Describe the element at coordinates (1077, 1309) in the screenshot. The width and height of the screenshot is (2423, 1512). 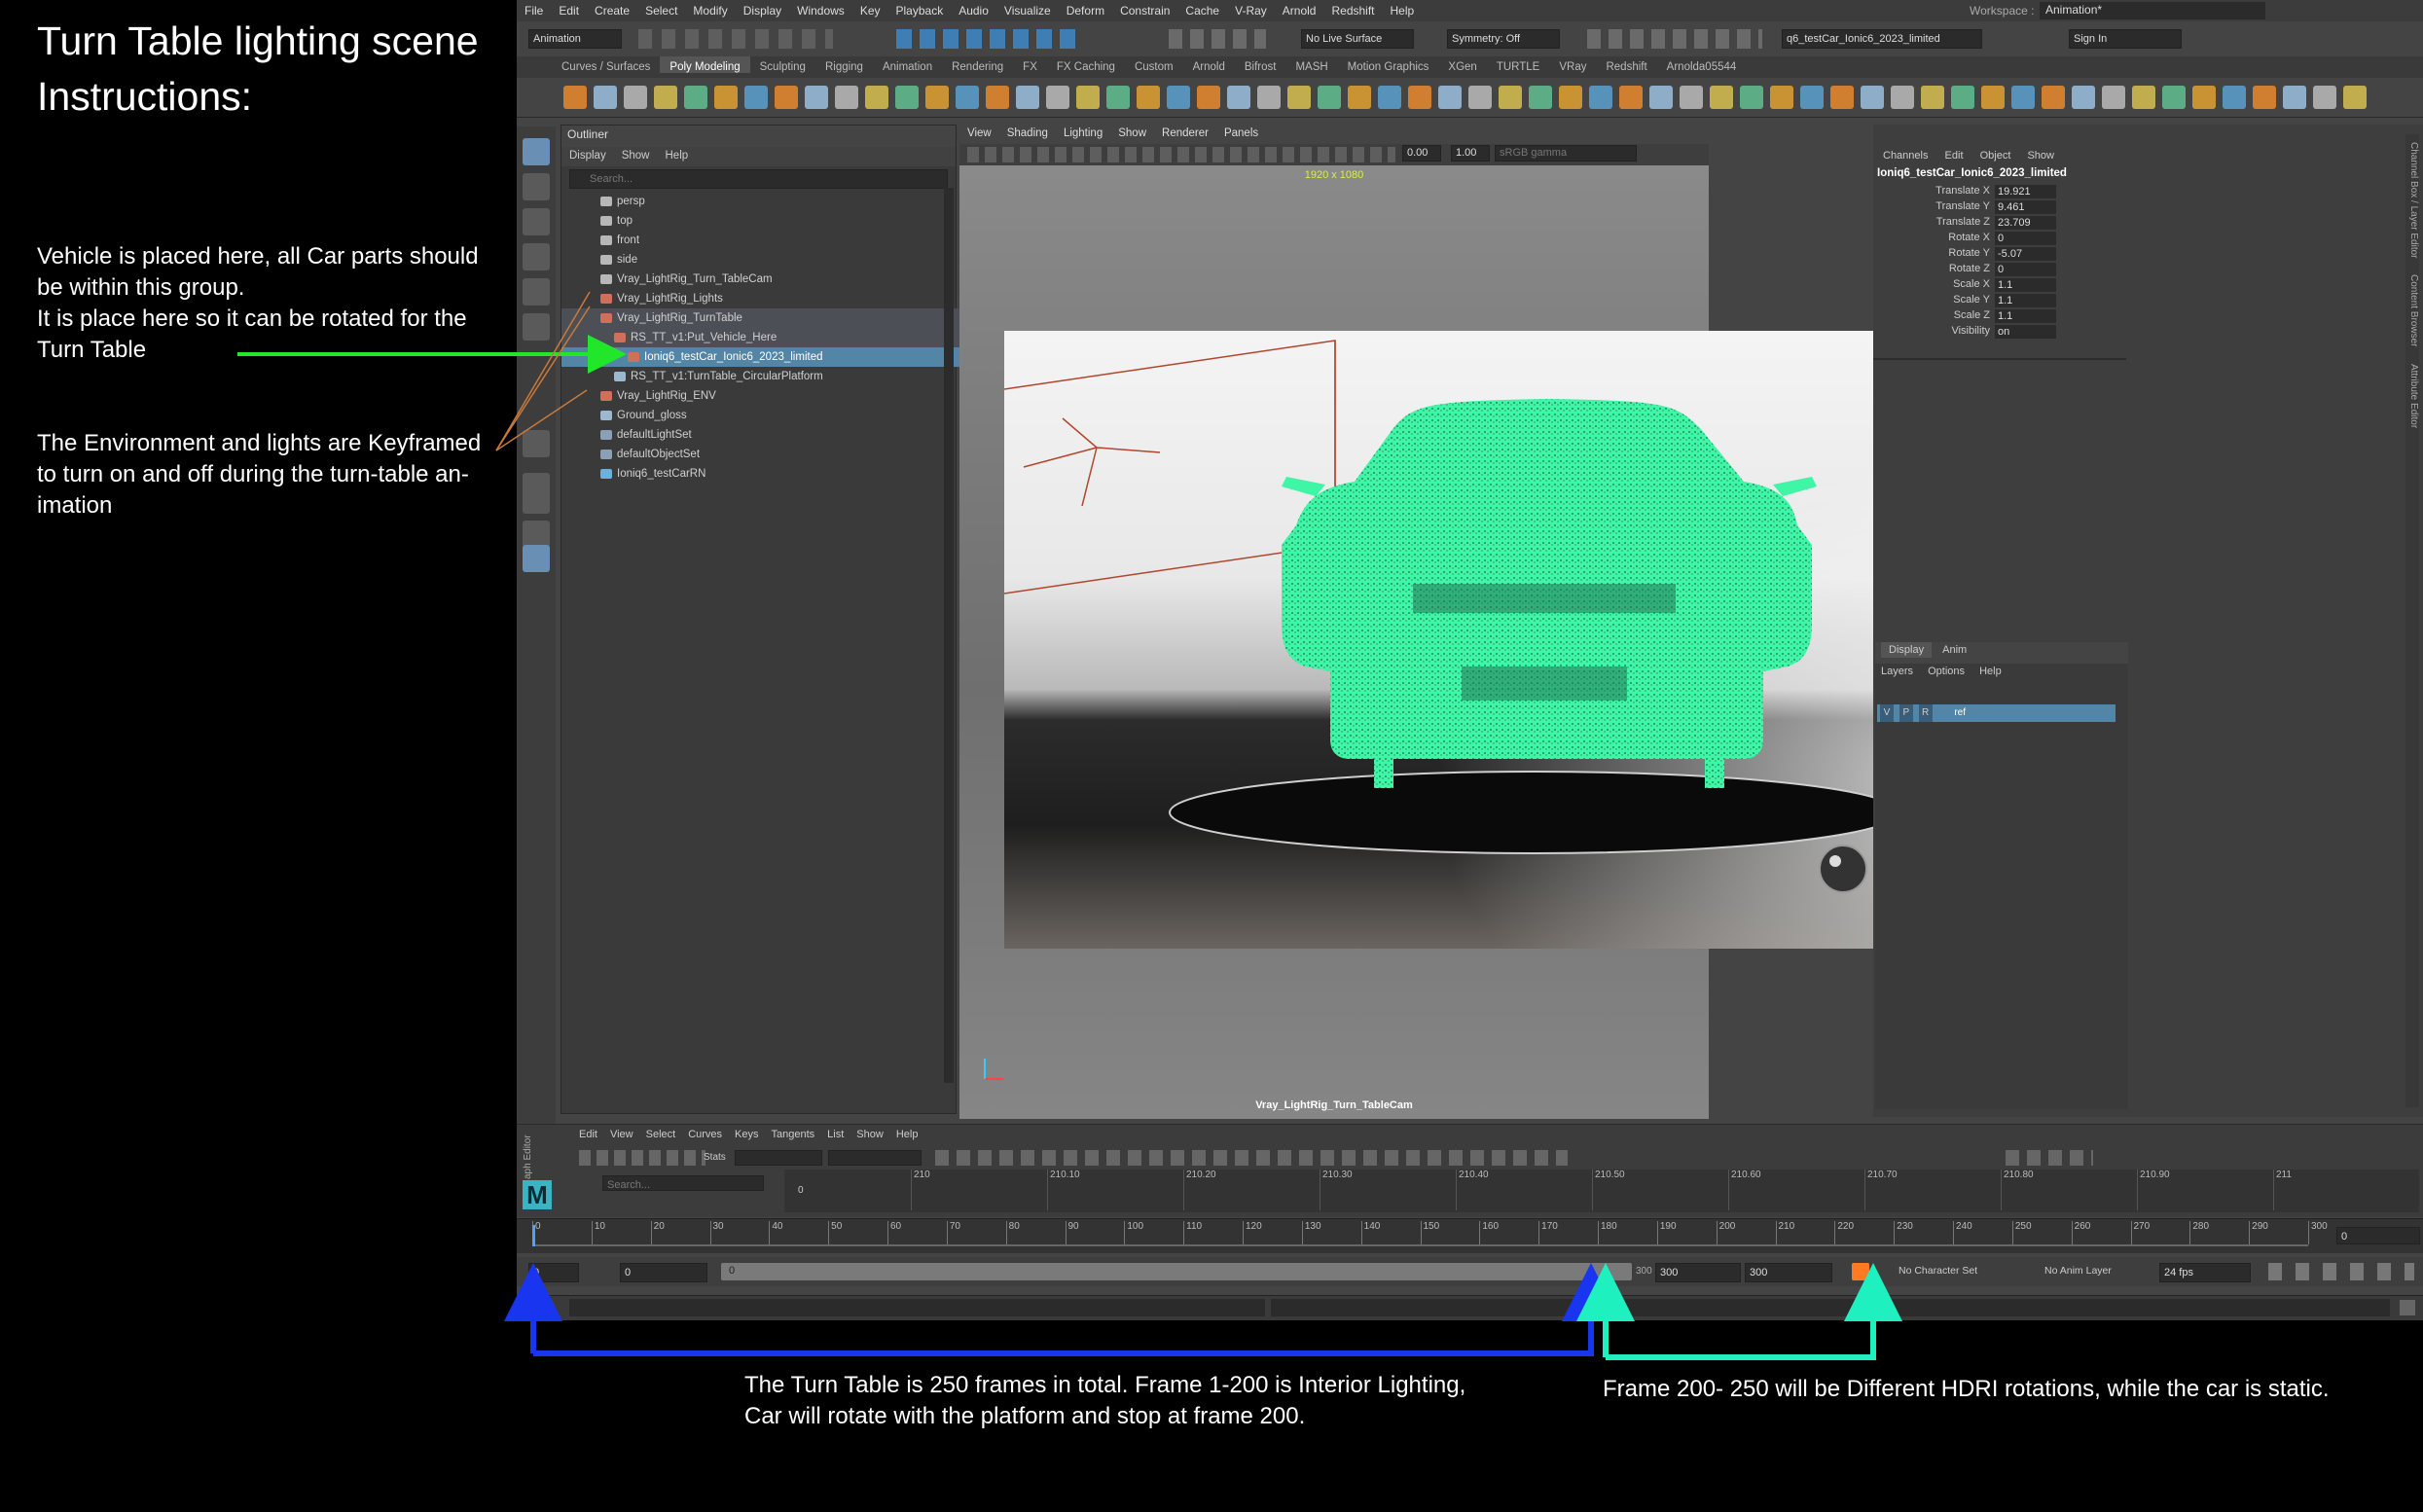
I see `frame-200-arrow` at that location.